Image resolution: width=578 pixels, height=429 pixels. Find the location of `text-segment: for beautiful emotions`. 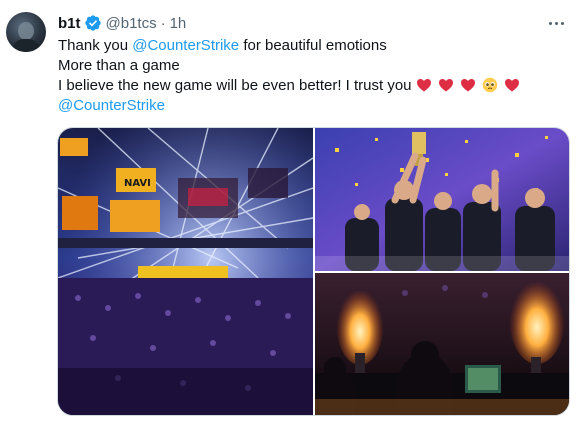

text-segment: for beautiful emotions is located at coordinates (313, 45).